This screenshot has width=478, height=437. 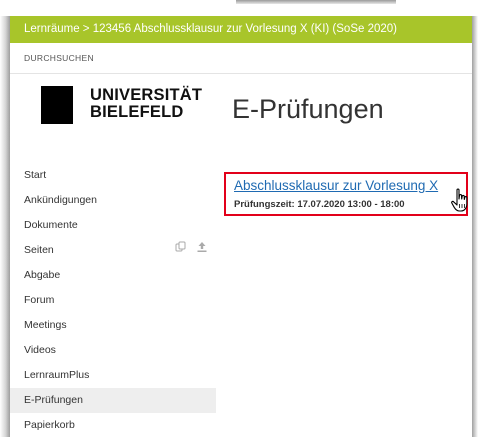 What do you see at coordinates (336, 185) in the screenshot?
I see `exam-title-link: Abschlussklausur zur Vorlesung X` at bounding box center [336, 185].